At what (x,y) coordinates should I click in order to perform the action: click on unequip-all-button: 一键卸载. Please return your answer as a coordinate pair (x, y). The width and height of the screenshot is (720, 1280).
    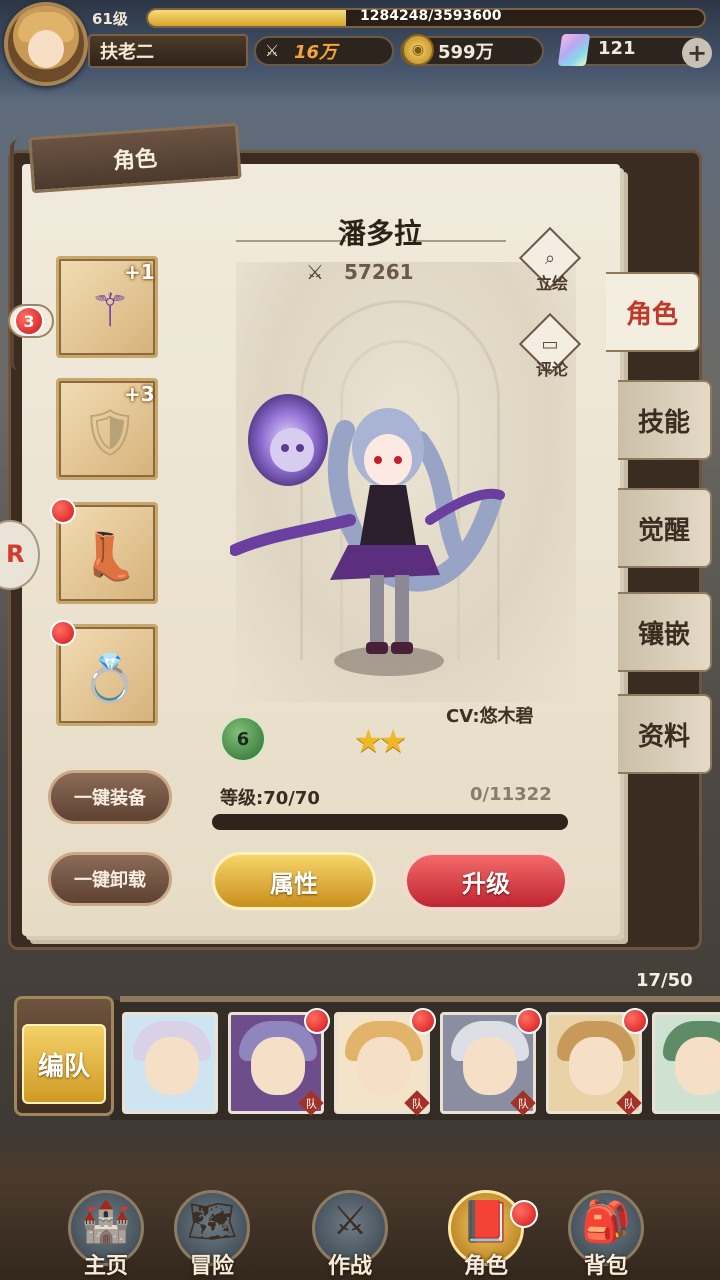
    Looking at the image, I should click on (110, 879).